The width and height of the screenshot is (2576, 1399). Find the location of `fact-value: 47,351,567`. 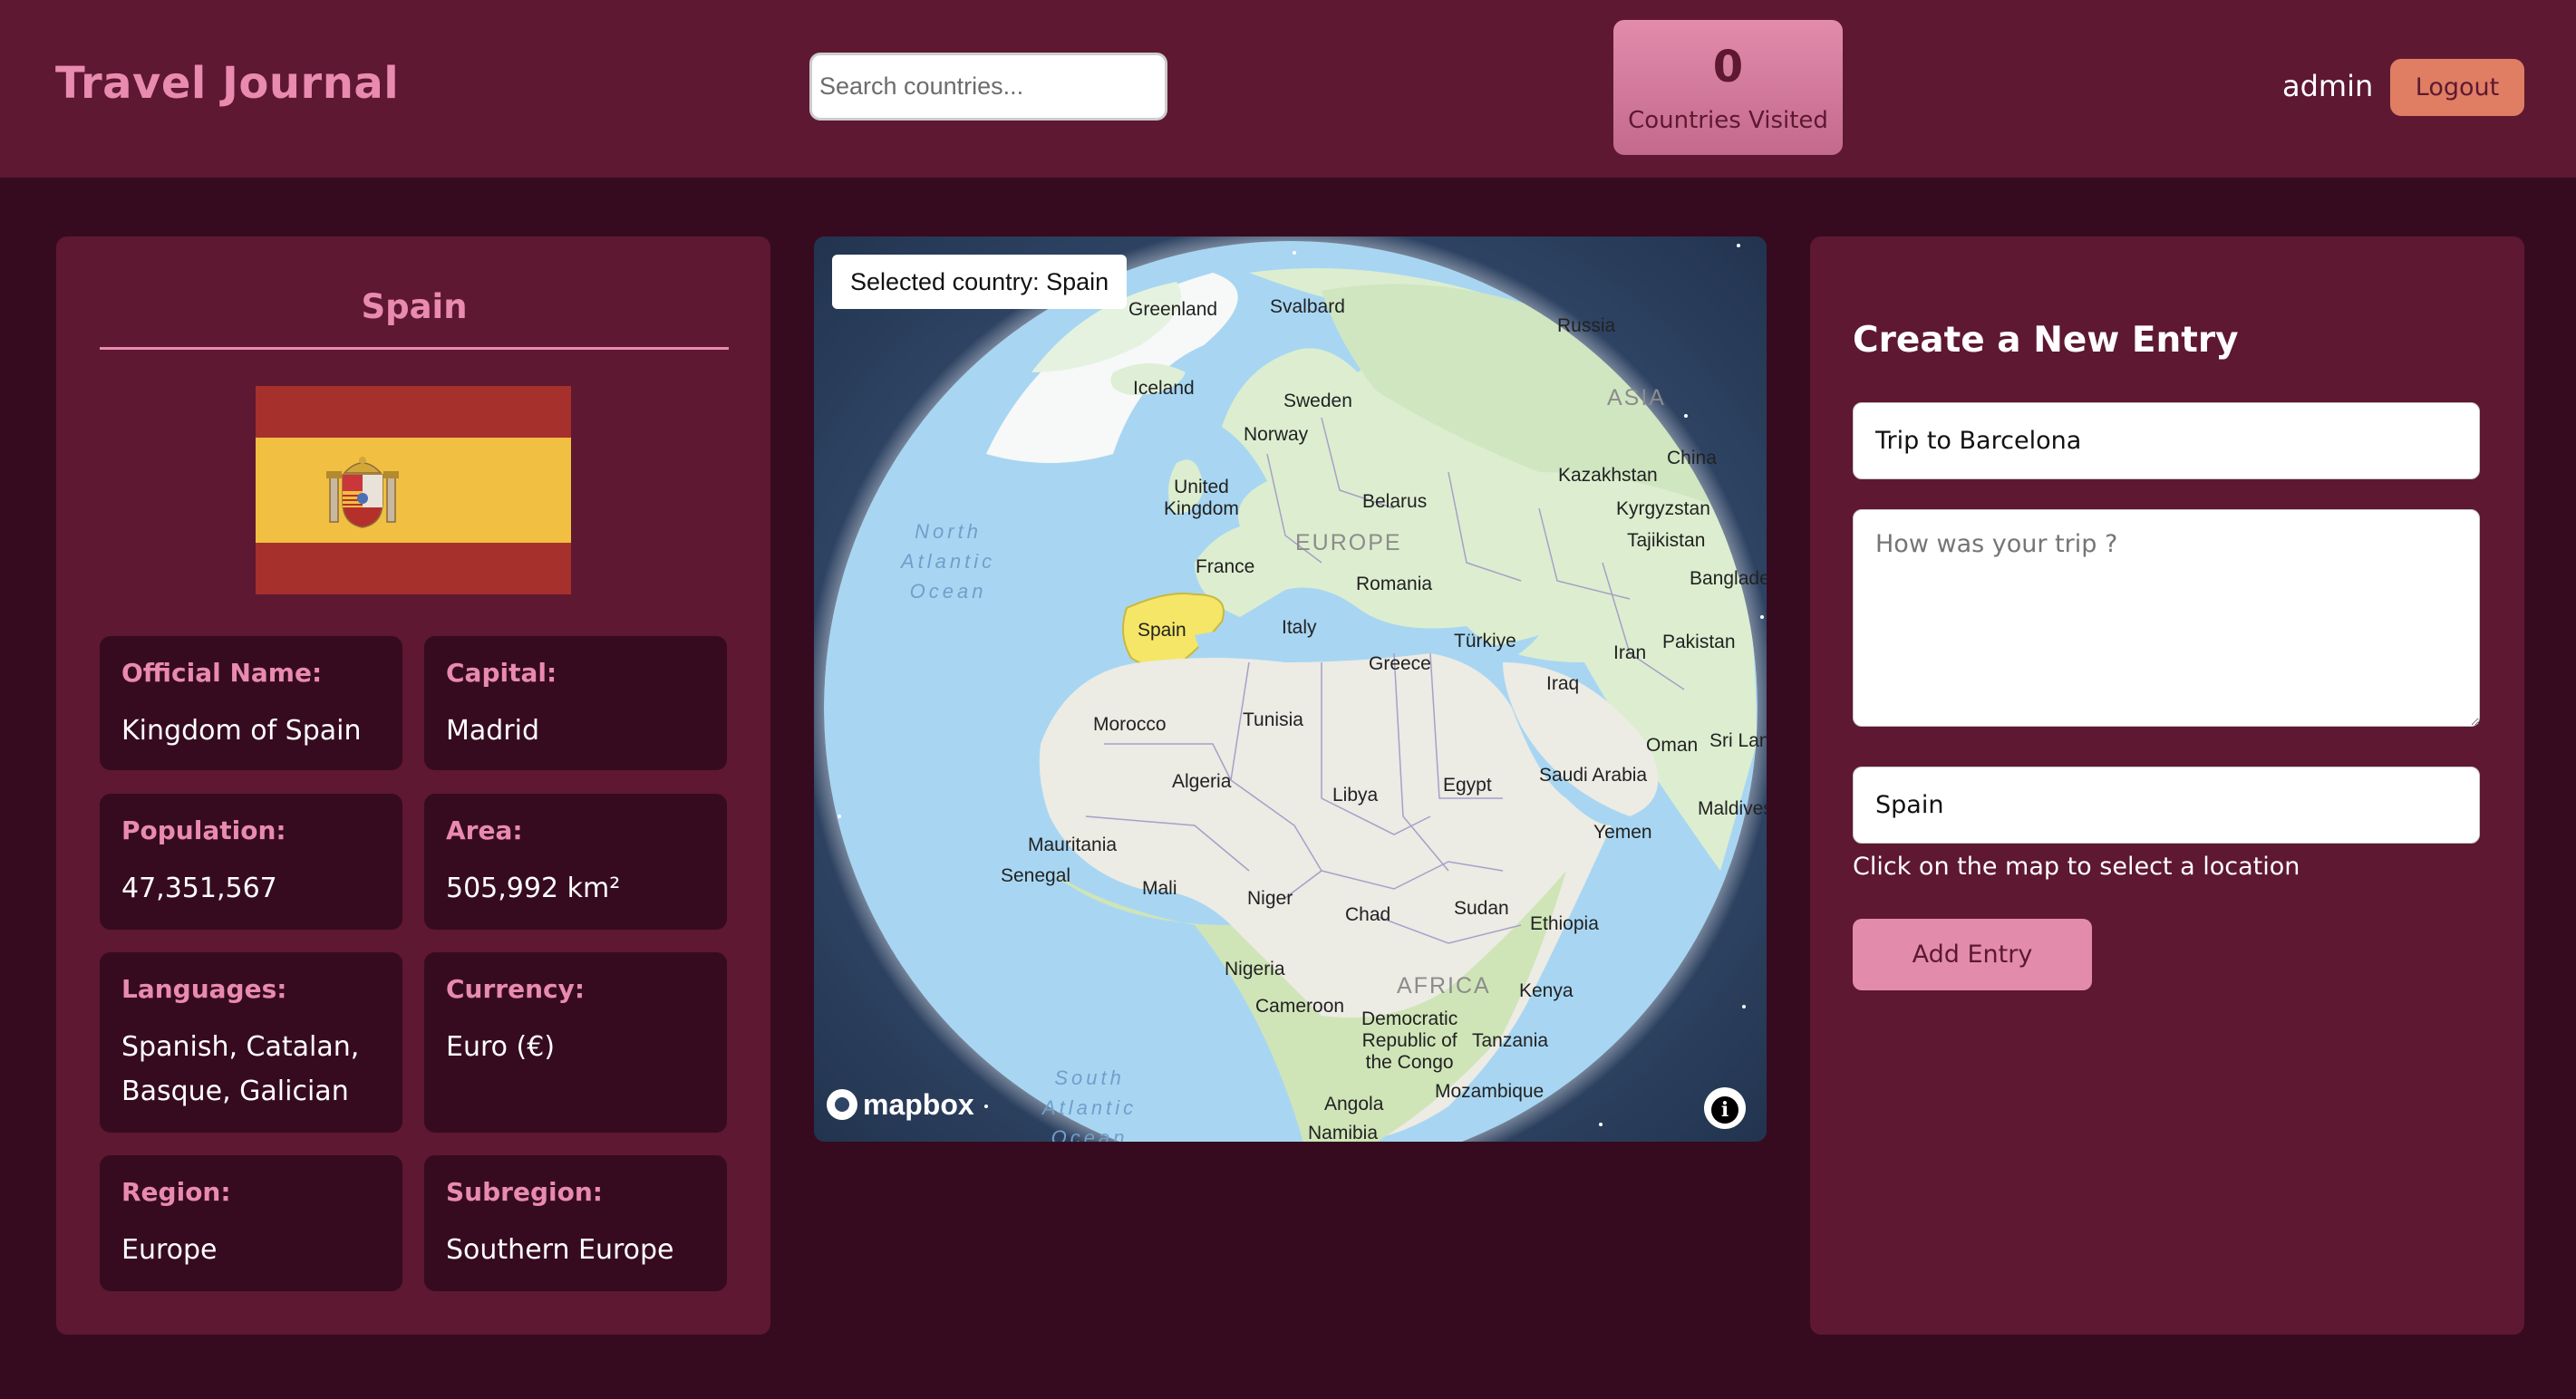

fact-value: 47,351,567 is located at coordinates (199, 888).